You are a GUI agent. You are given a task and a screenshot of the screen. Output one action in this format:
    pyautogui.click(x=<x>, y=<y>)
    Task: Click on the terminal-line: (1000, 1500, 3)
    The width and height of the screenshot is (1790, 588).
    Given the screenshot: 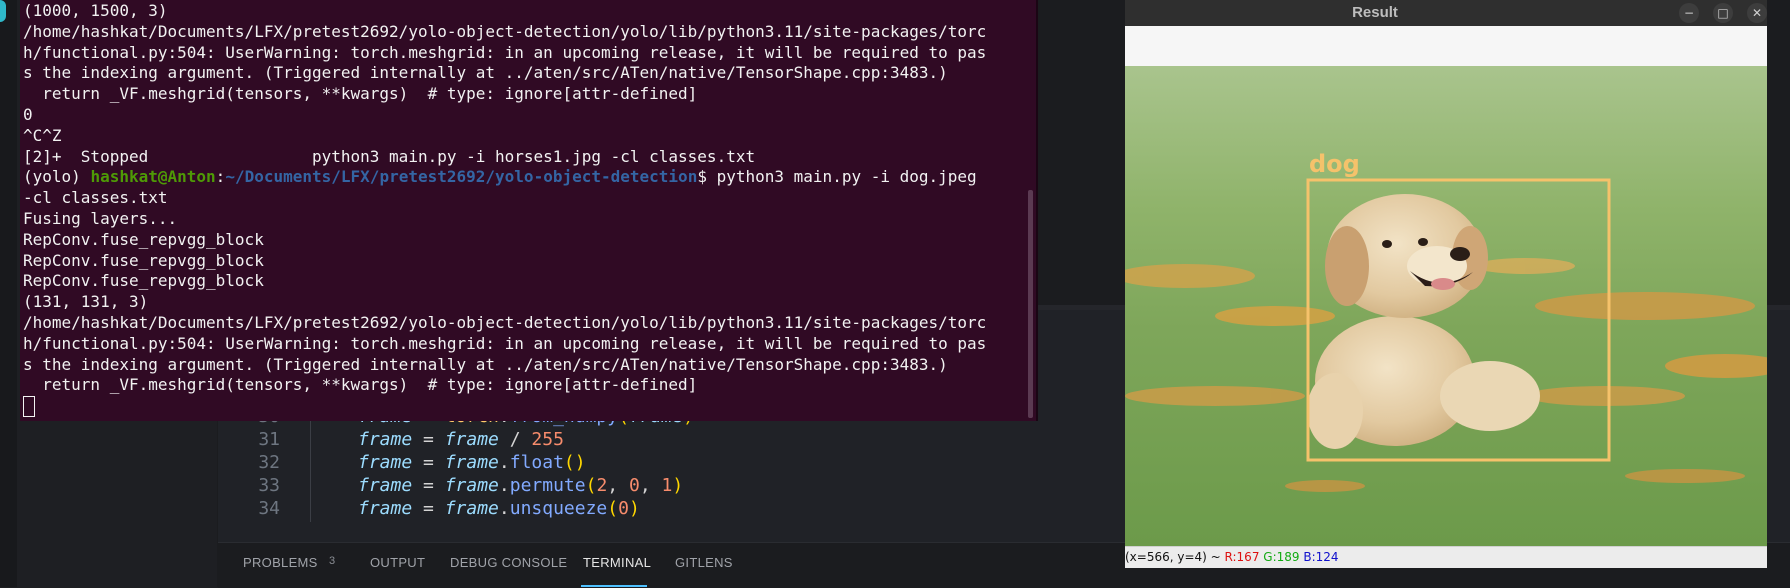 What is the action you would take?
    pyautogui.click(x=95, y=10)
    